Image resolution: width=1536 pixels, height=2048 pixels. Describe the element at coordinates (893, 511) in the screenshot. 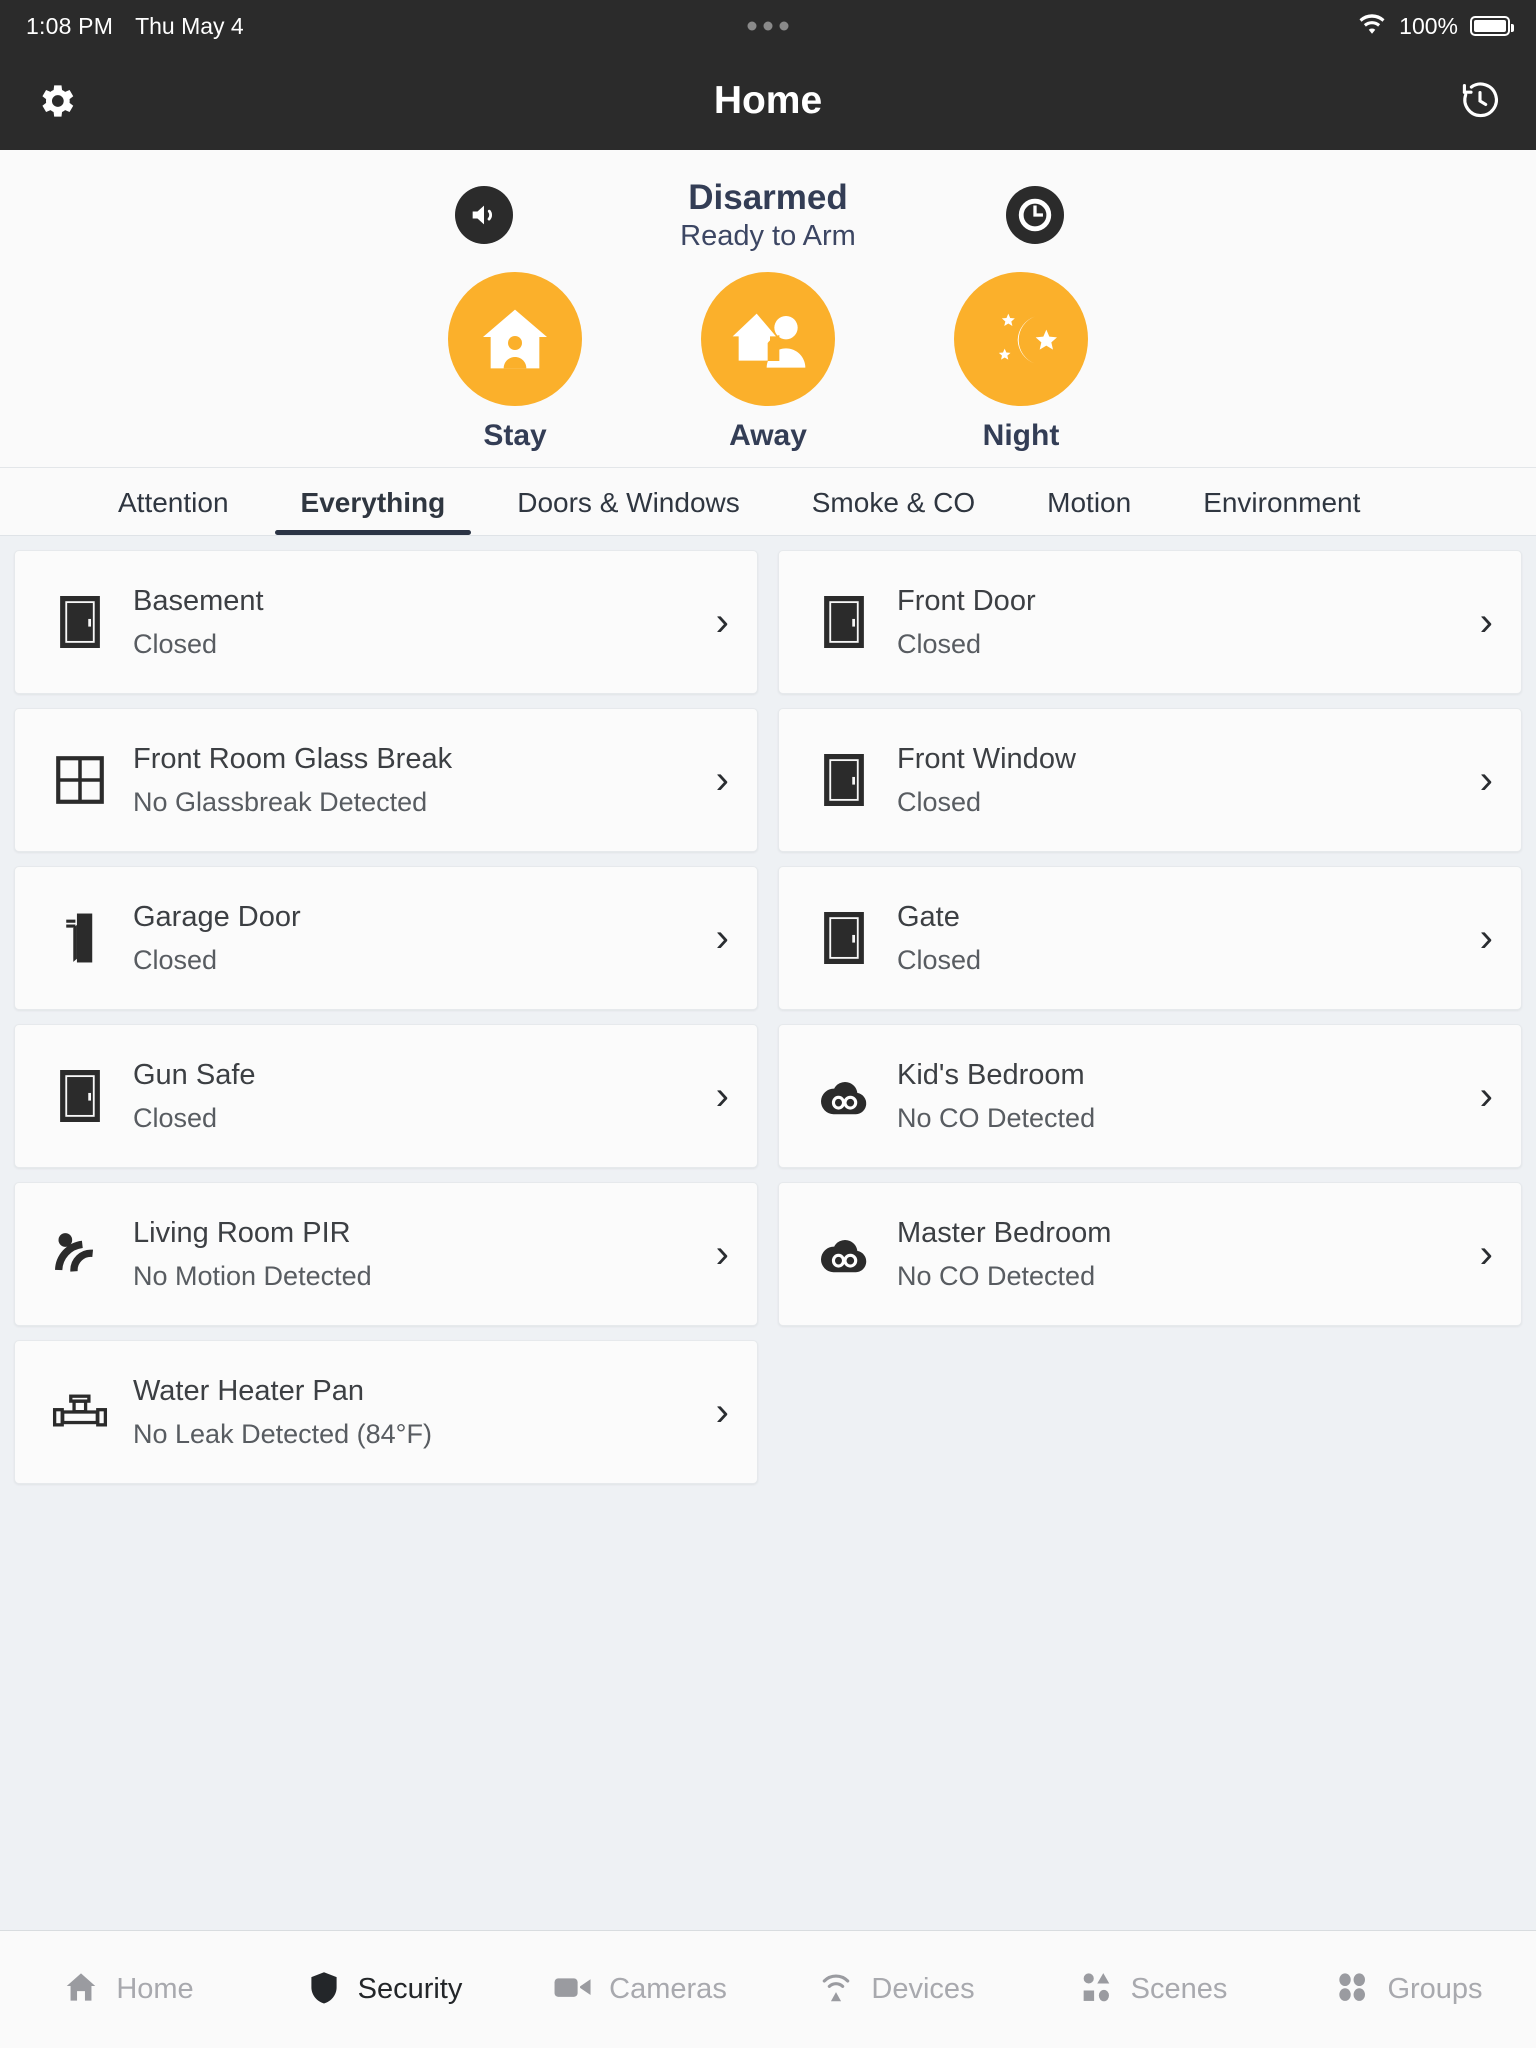

I see `tab-smoke-co: Smoke & CO` at that location.